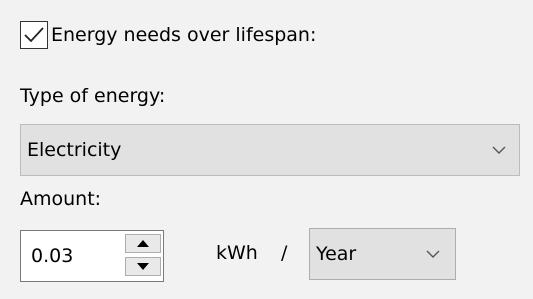 The height and width of the screenshot is (299, 533). Describe the element at coordinates (237, 253) in the screenshot. I see `amount-unit: kWh` at that location.